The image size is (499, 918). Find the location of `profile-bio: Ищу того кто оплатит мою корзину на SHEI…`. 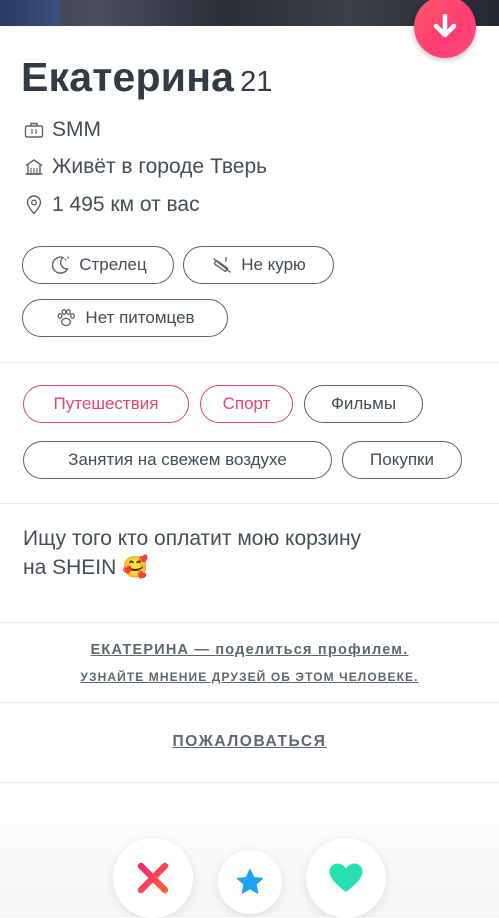

profile-bio: Ищу того кто оплатит мою корзину на SHEI… is located at coordinates (243, 553).